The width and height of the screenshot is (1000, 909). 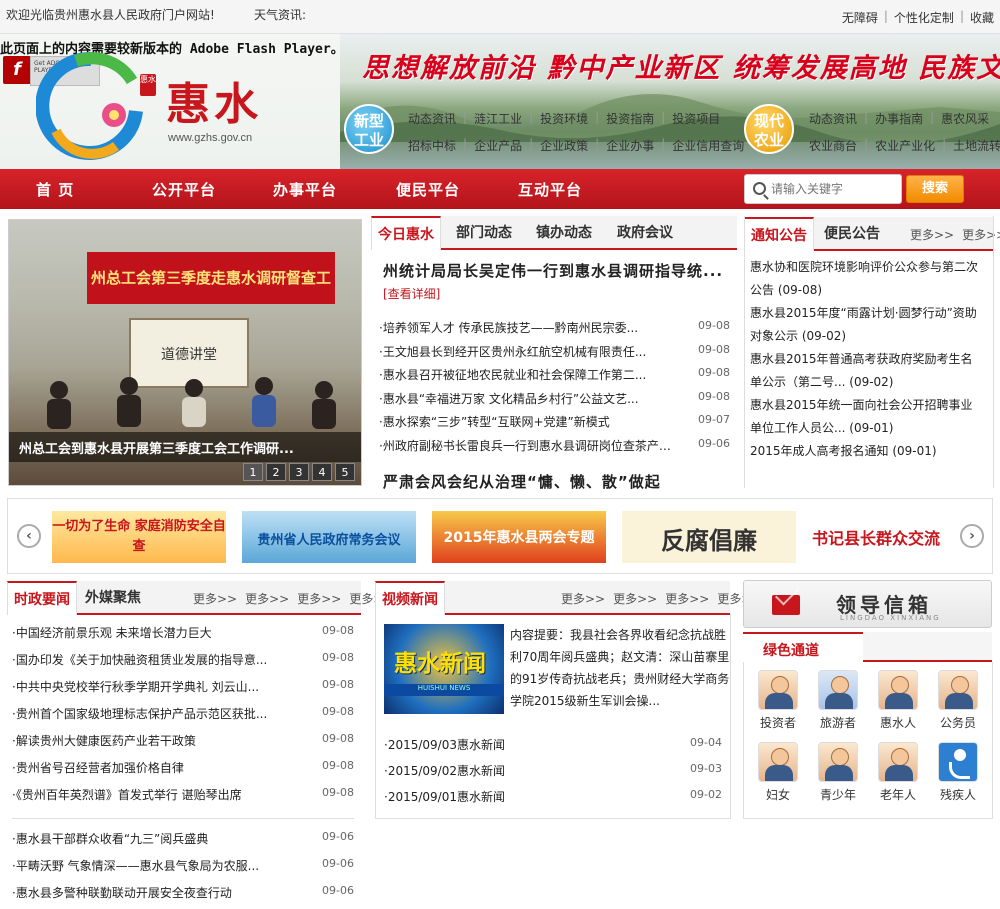 What do you see at coordinates (769, 129) in the screenshot?
I see `agri-badge: 现代 农业` at bounding box center [769, 129].